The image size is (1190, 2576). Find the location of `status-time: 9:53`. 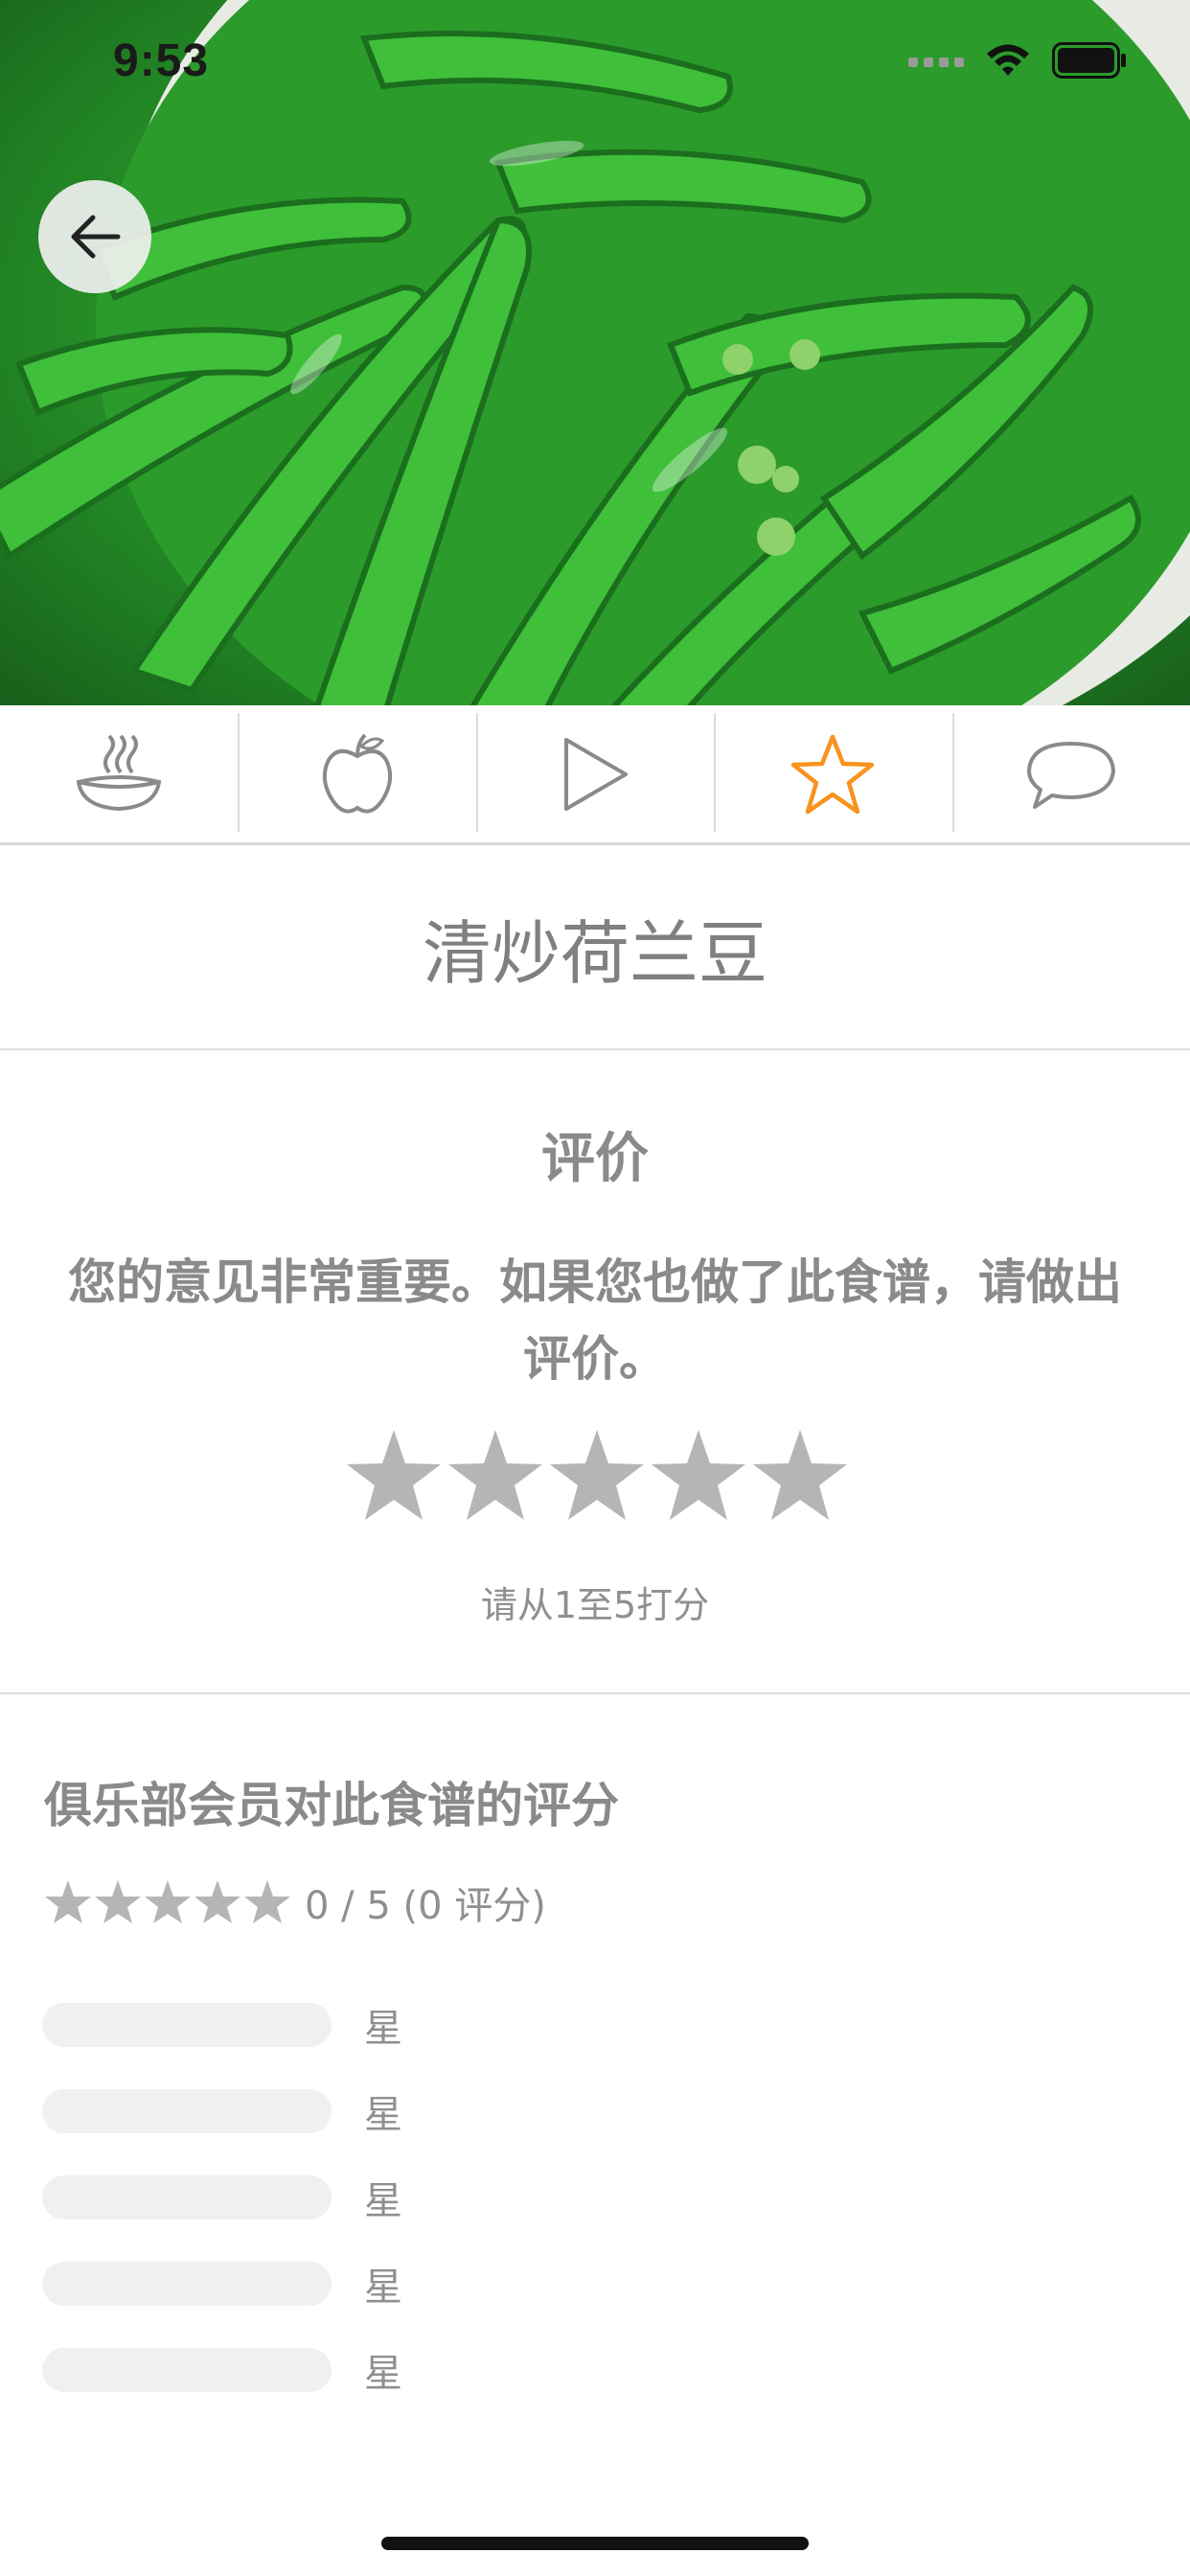

status-time: 9:53 is located at coordinates (162, 60).